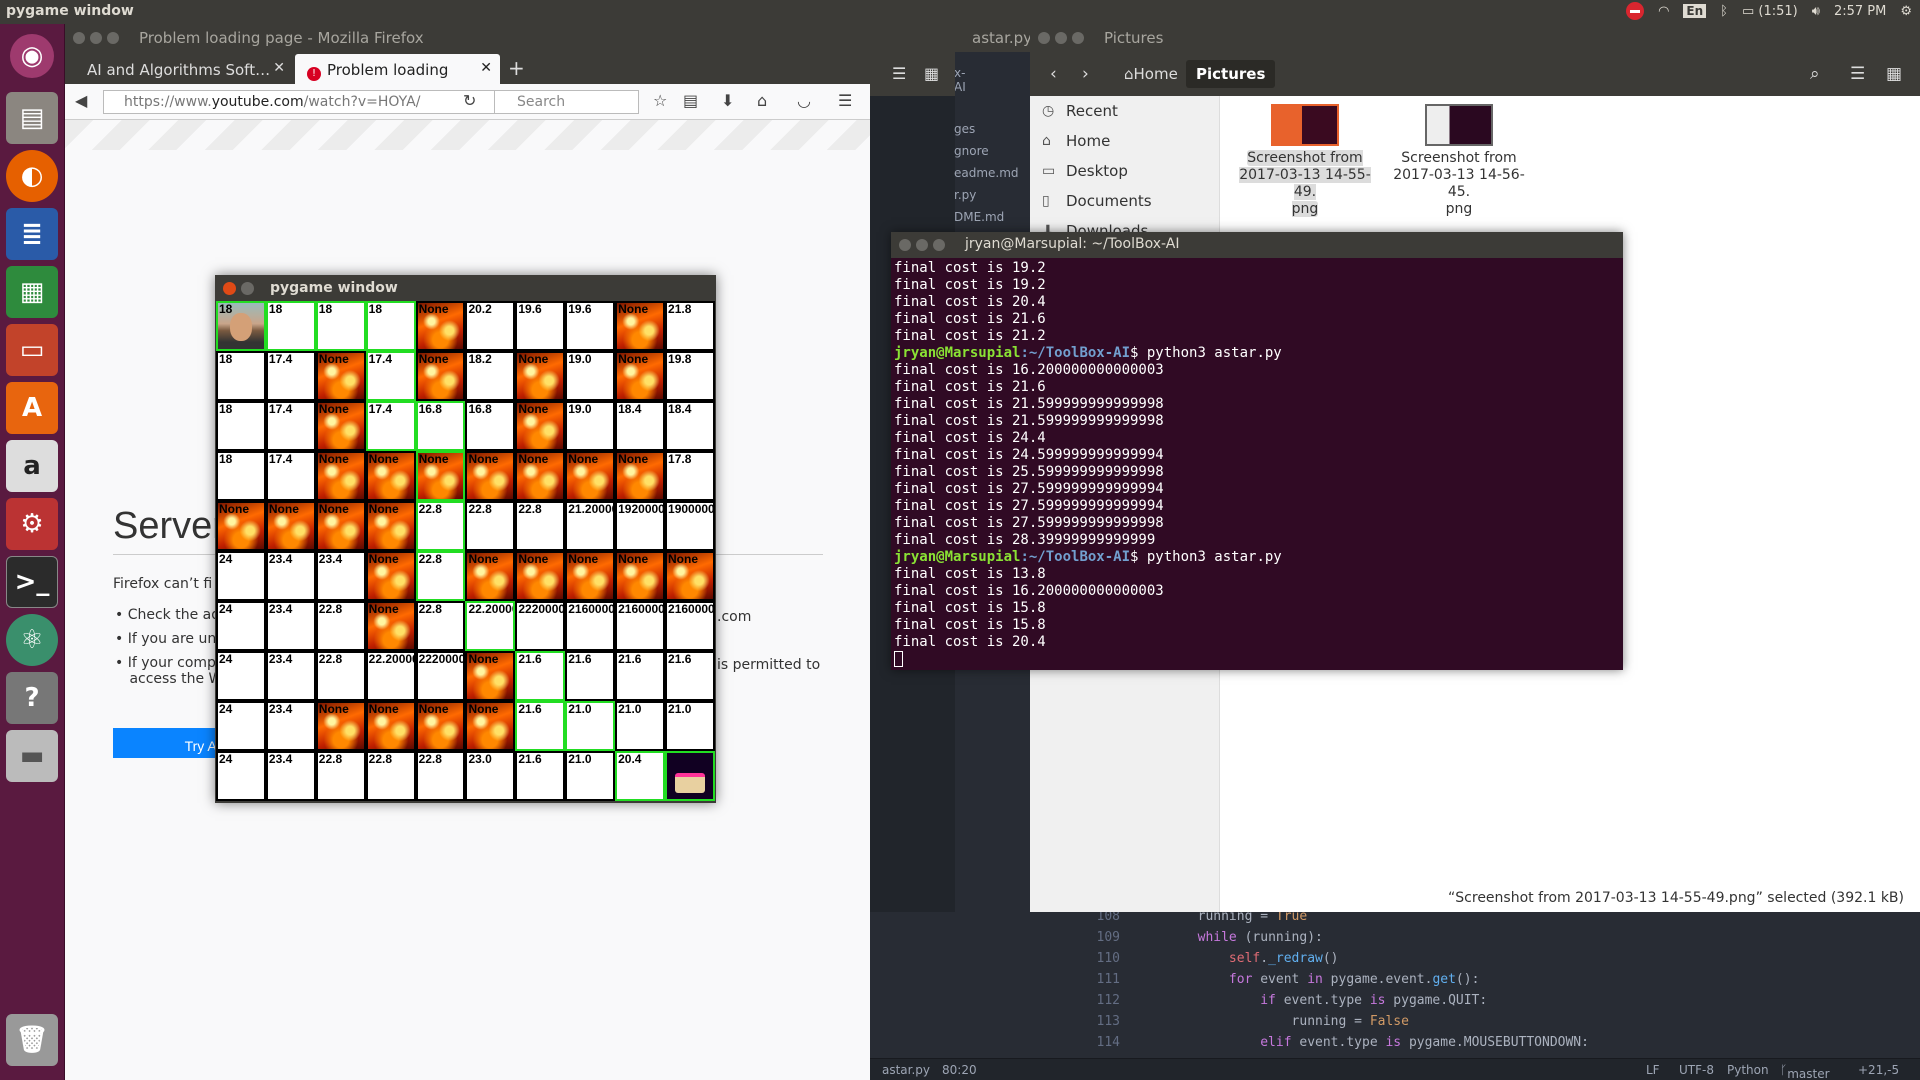  I want to click on settings-gear-icon: ⚙, so click(1906, 11).